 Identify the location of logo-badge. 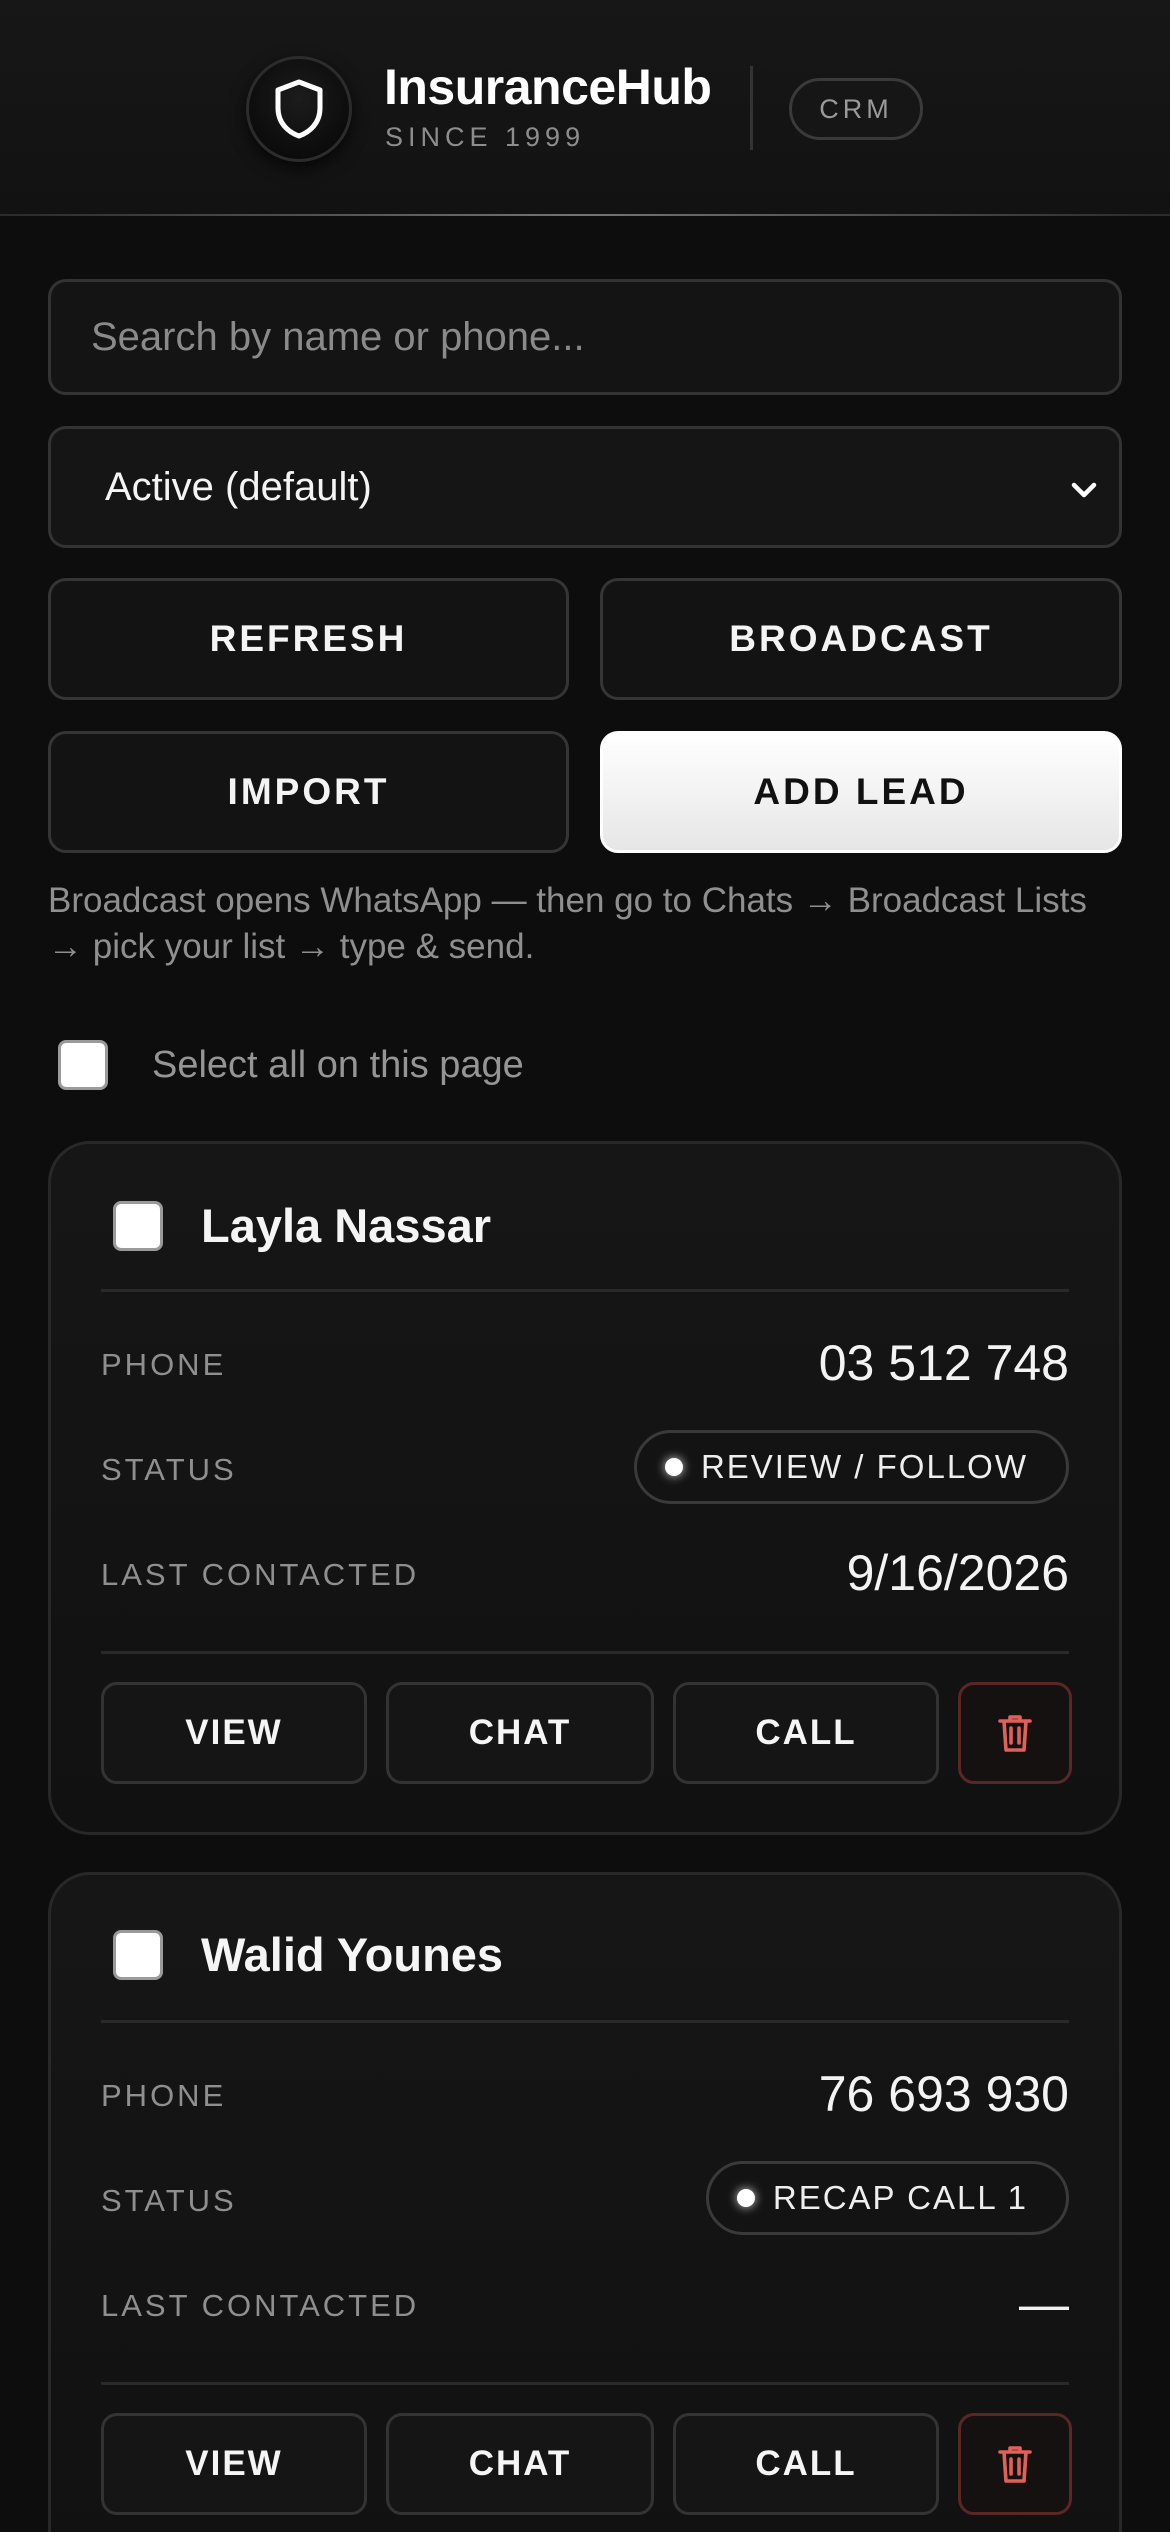
(299, 109).